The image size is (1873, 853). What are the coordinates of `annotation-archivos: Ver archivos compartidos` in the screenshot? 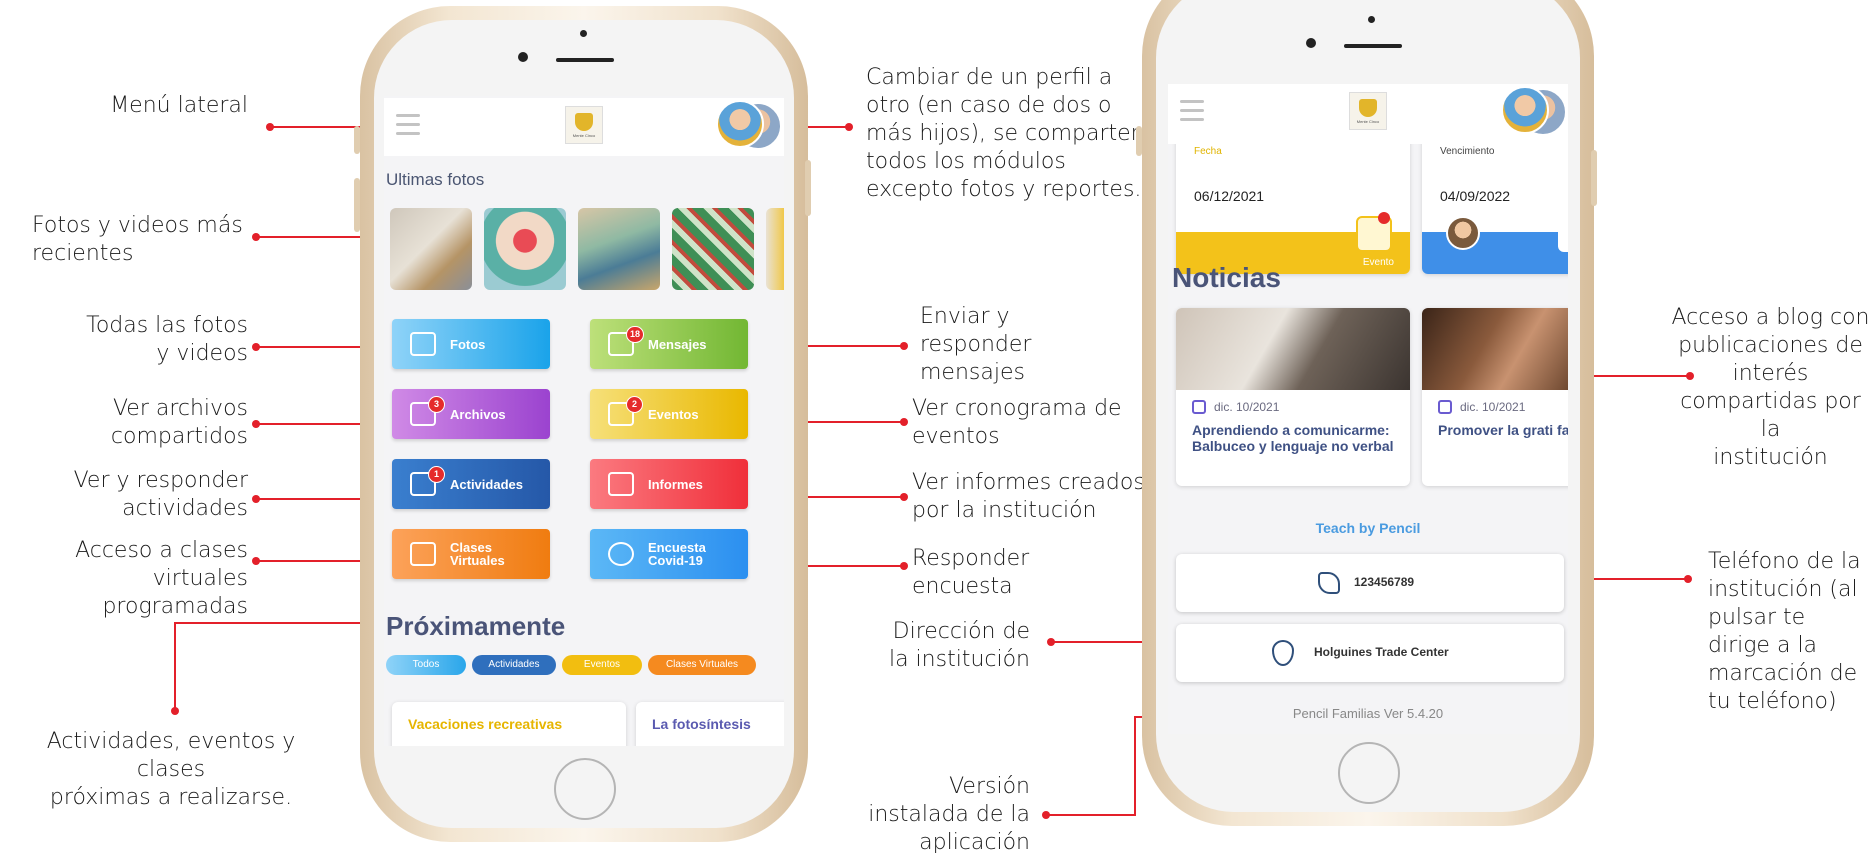 It's located at (179, 422).